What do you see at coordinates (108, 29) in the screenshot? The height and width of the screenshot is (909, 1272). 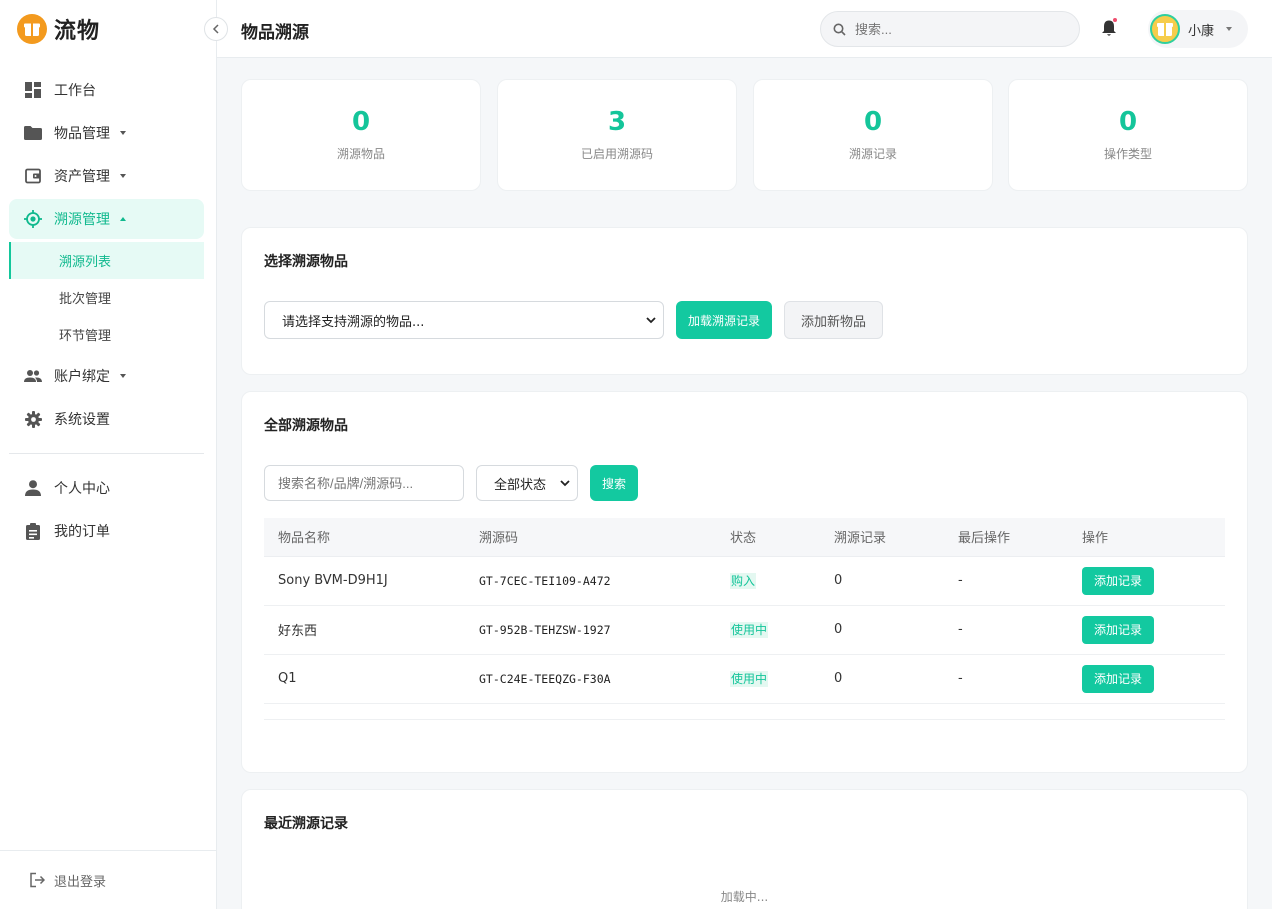 I see `brand: 流物` at bounding box center [108, 29].